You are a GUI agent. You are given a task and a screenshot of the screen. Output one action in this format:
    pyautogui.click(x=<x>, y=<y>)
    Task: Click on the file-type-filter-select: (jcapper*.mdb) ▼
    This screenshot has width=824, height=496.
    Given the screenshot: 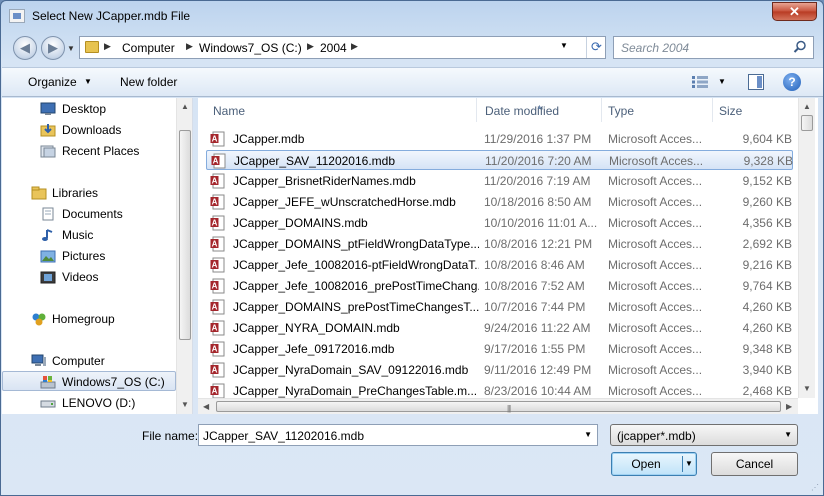 What is the action you would take?
    pyautogui.click(x=704, y=435)
    